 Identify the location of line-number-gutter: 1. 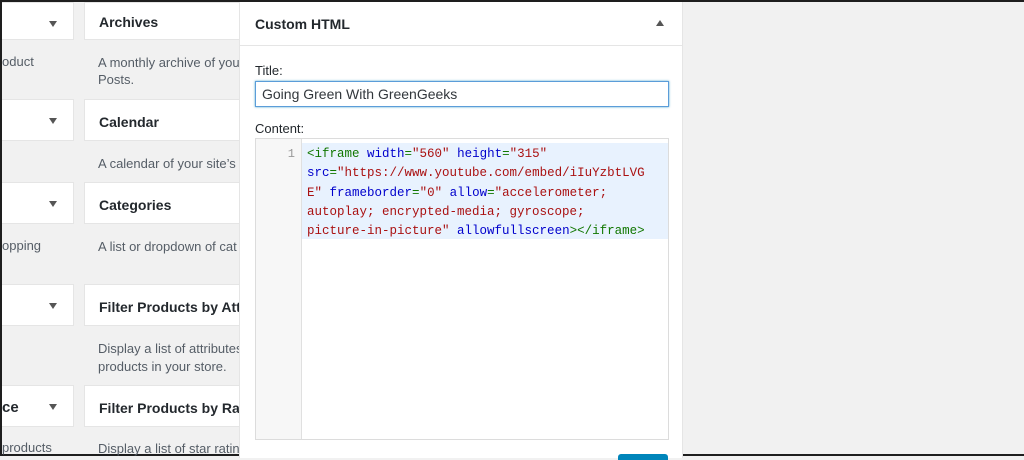
(279, 289).